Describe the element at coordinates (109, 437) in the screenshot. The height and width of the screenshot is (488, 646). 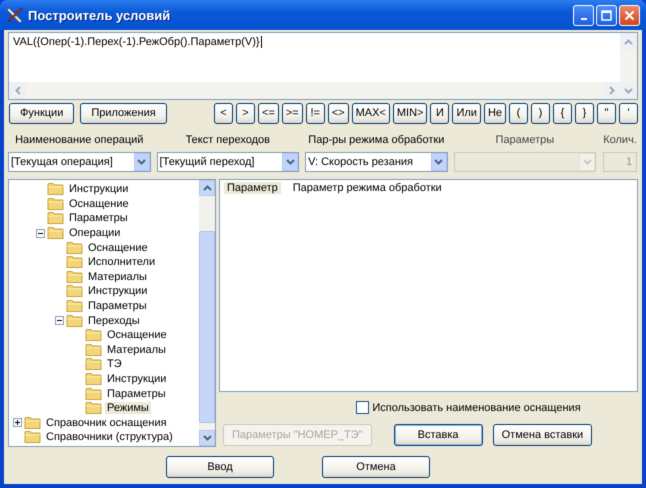
I see `tree-item: Справочники (структура)` at that location.